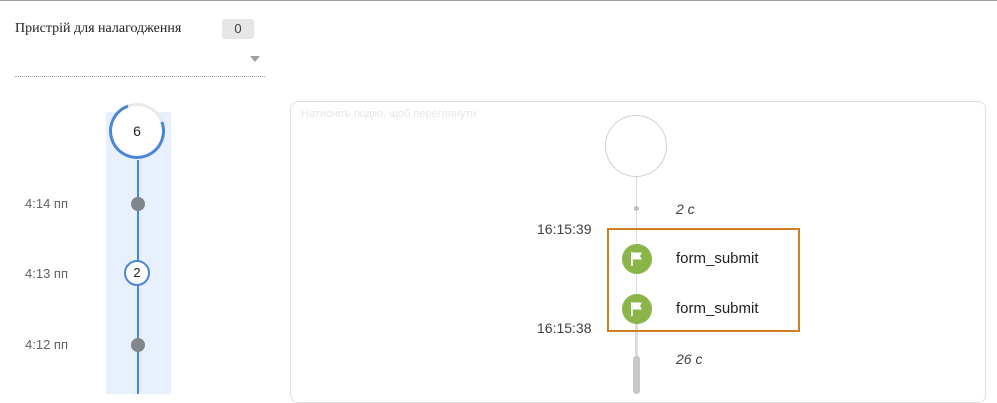 This screenshot has height=403, width=997. Describe the element at coordinates (46, 273) in the screenshot. I see `minute-label: 4:13 пп` at that location.